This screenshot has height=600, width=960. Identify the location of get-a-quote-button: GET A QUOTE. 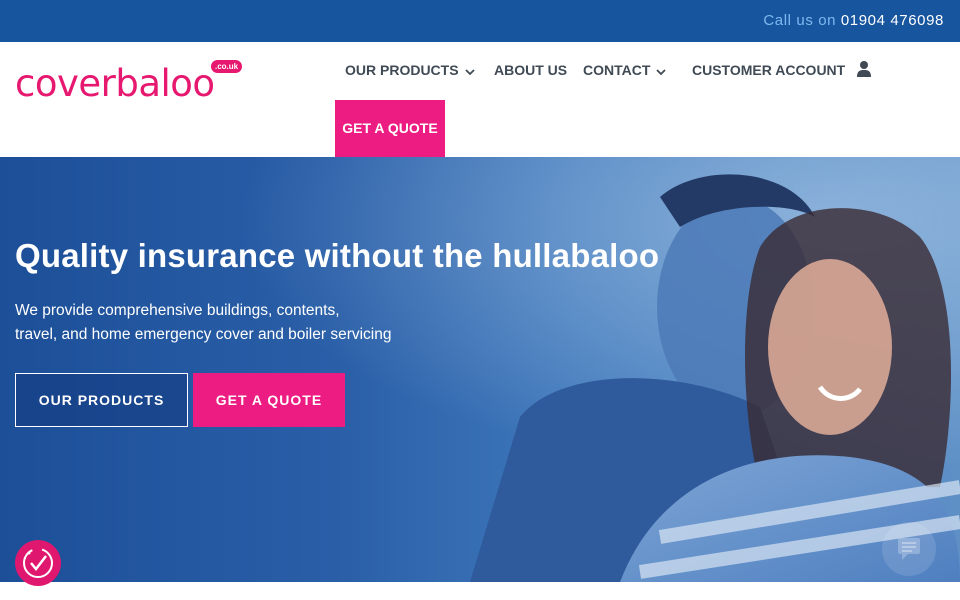
(269, 400).